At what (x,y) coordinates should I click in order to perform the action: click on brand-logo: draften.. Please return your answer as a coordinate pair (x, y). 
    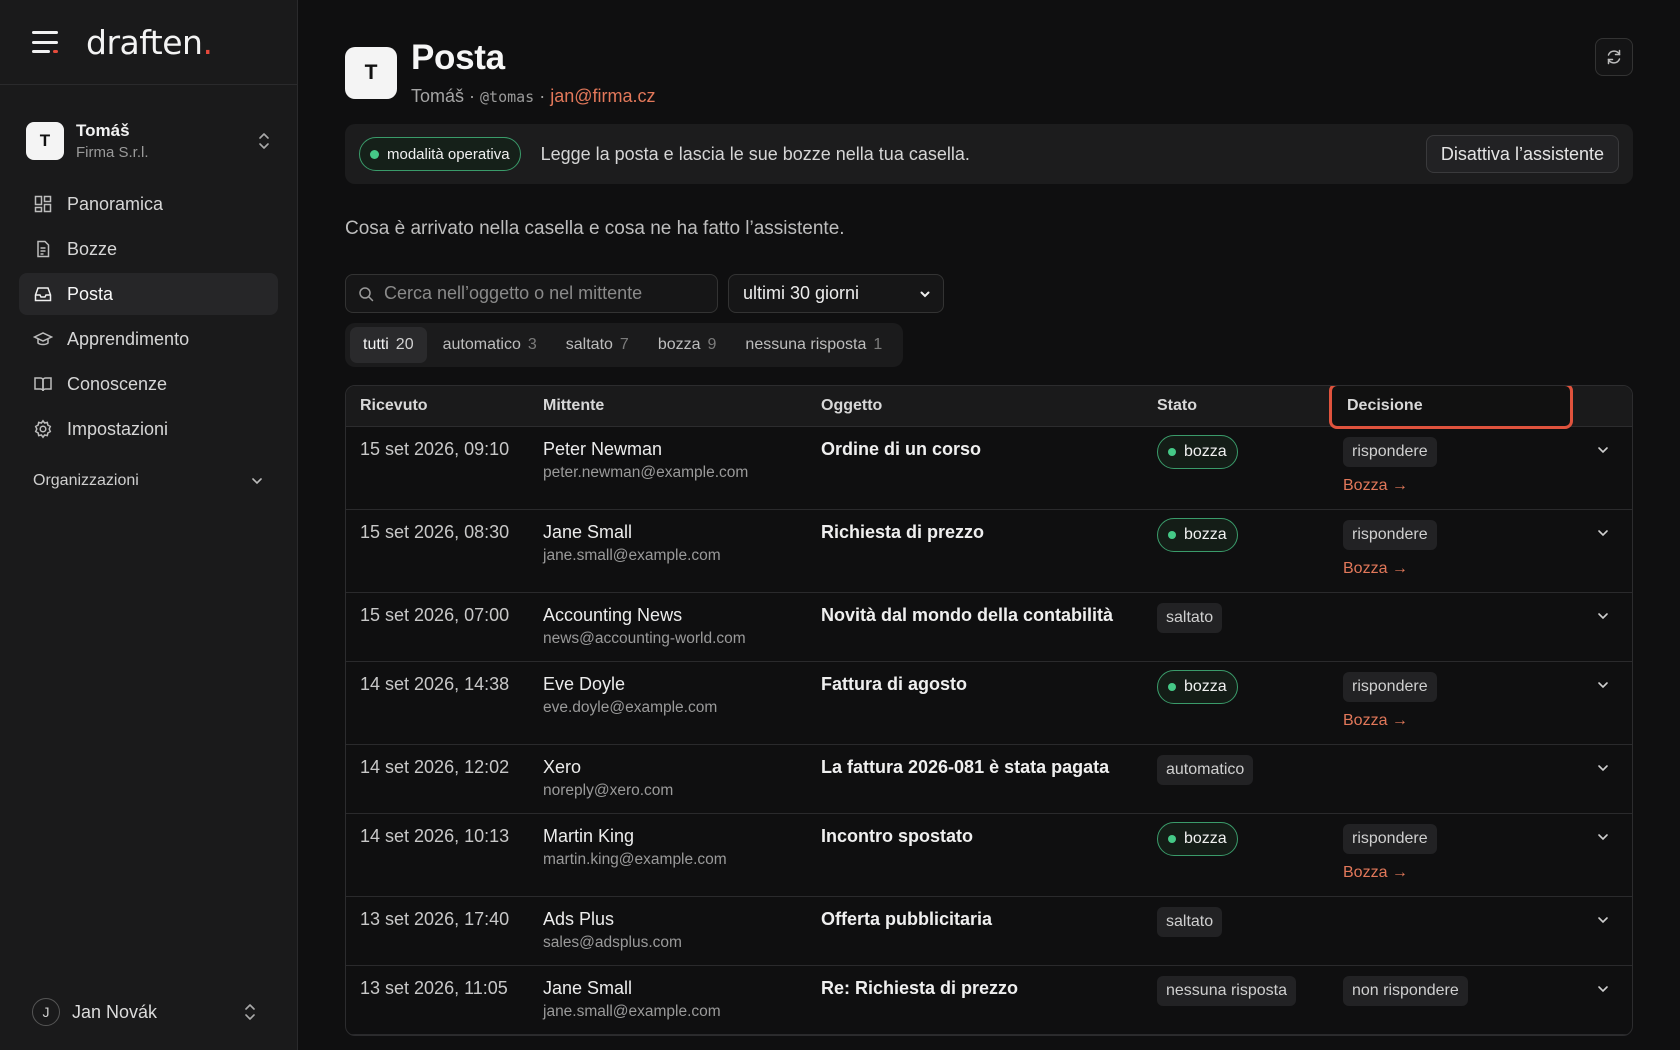
    Looking at the image, I should click on (149, 42).